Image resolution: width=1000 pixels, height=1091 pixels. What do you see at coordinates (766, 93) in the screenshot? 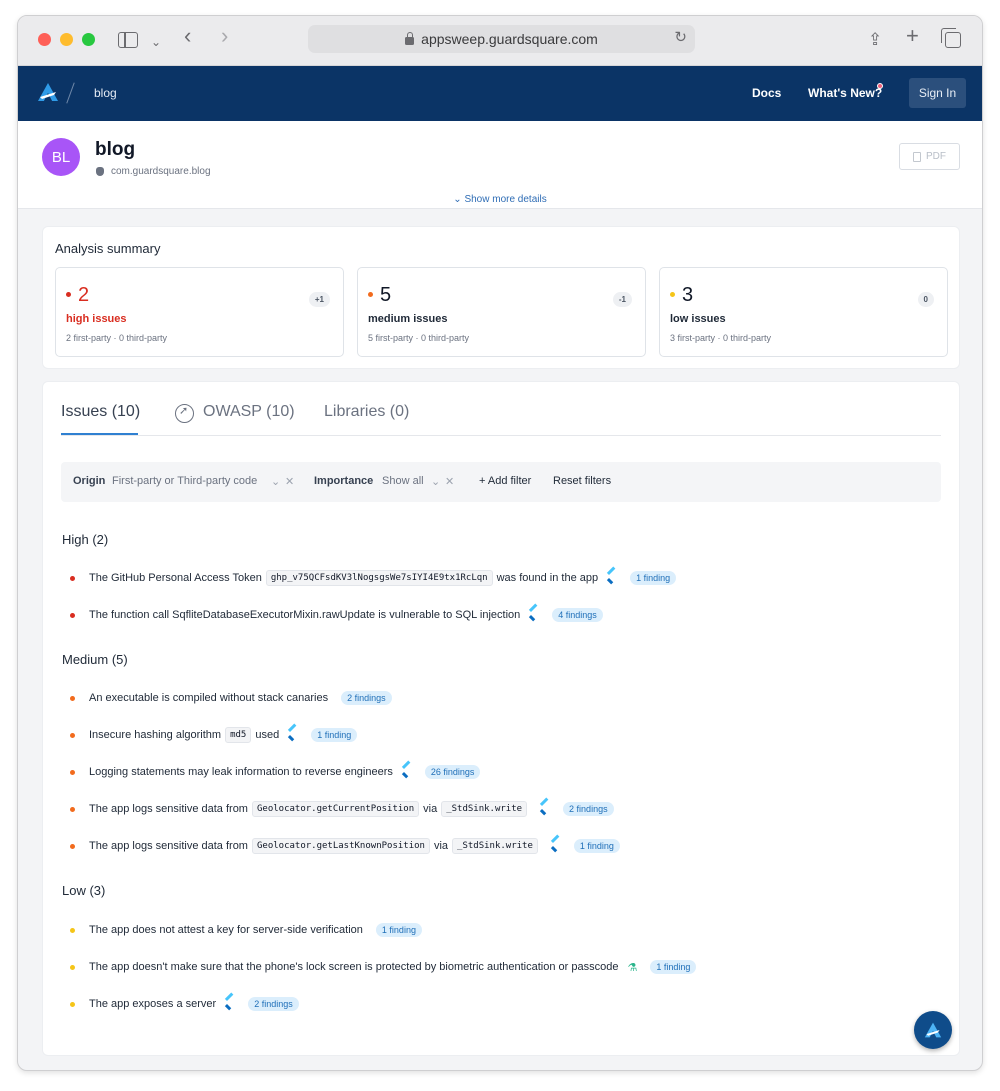
I see `nav-docs-link: Docs` at bounding box center [766, 93].